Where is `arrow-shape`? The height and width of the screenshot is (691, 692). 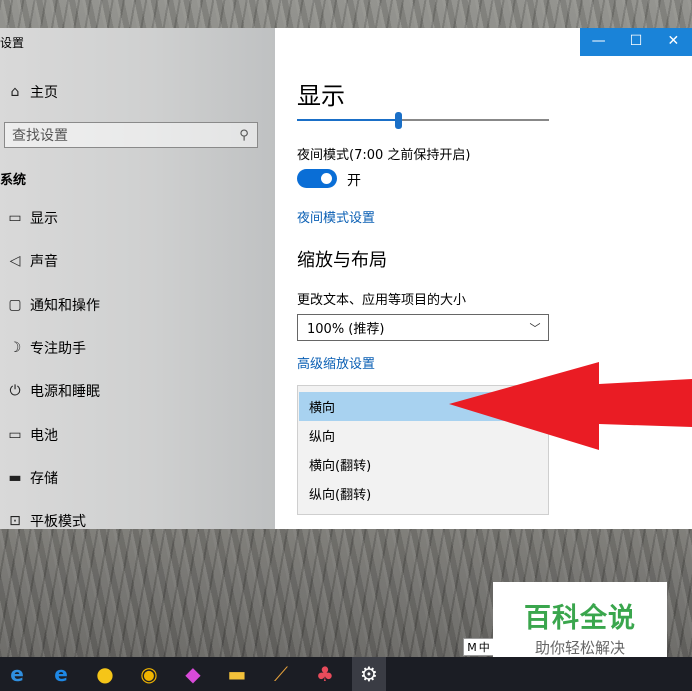 arrow-shape is located at coordinates (570, 406).